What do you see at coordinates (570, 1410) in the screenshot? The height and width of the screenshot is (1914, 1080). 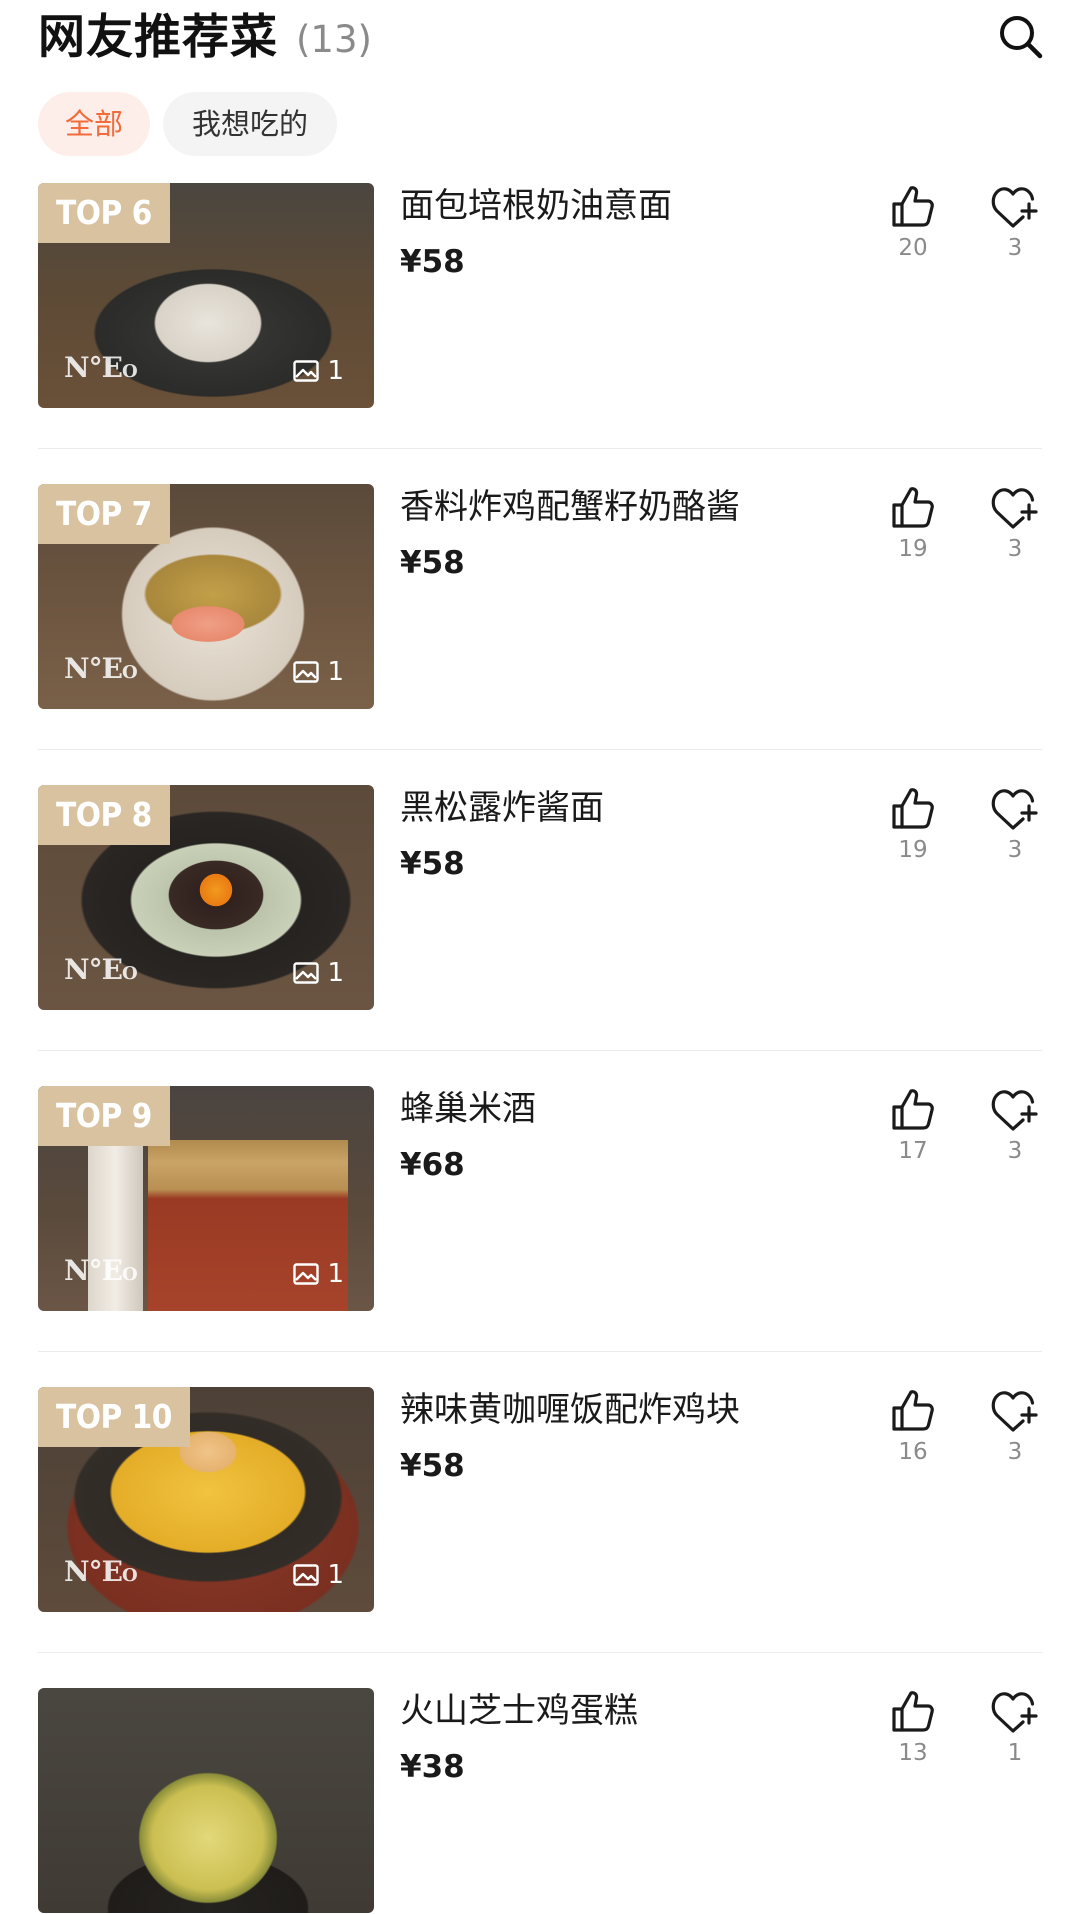 I see `dish-name: 辣味黄咖喱饭配炸鸡块` at bounding box center [570, 1410].